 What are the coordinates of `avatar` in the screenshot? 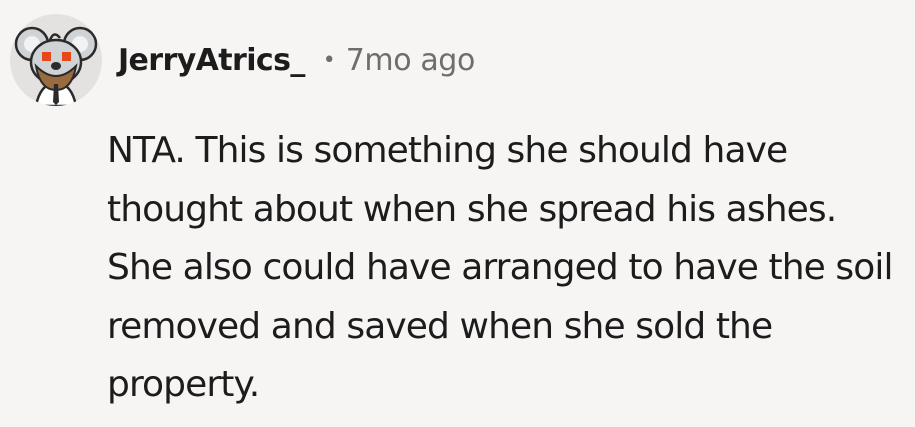 It's located at (56, 60).